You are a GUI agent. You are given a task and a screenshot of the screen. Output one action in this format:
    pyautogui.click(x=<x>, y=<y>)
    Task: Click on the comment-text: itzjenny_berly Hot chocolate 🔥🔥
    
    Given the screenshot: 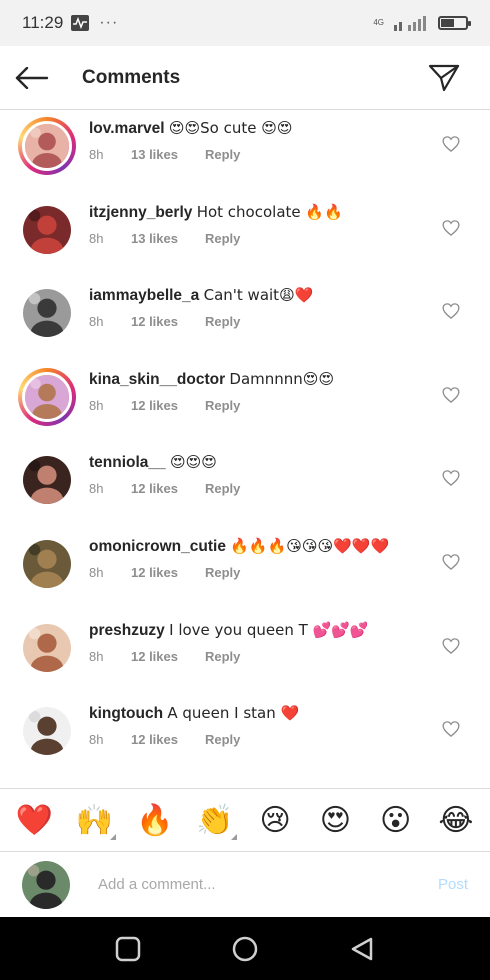 What is the action you would take?
    pyautogui.click(x=216, y=212)
    